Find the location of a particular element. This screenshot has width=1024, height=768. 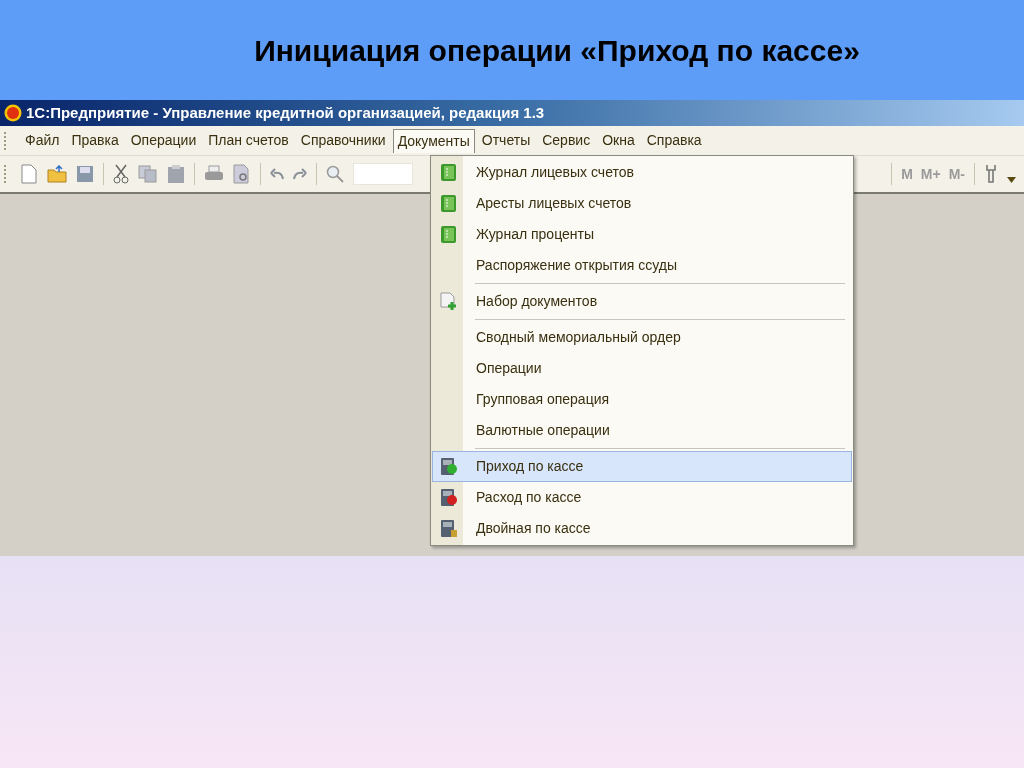

menu-item: Приход по кассе is located at coordinates (642, 466).